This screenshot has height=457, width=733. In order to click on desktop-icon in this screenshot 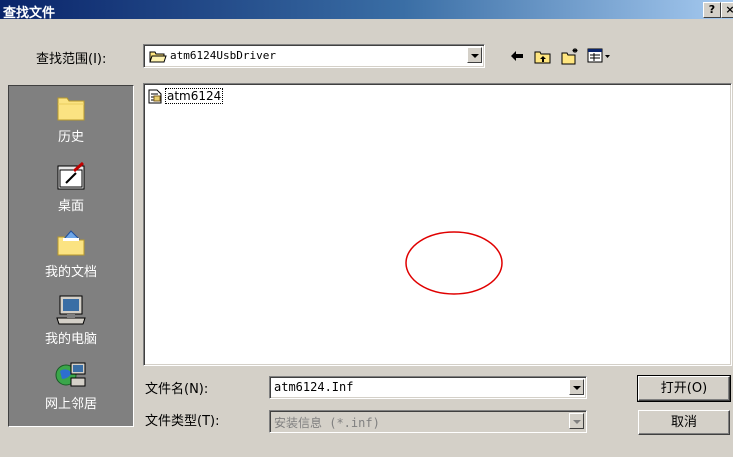, I will do `click(71, 175)`.